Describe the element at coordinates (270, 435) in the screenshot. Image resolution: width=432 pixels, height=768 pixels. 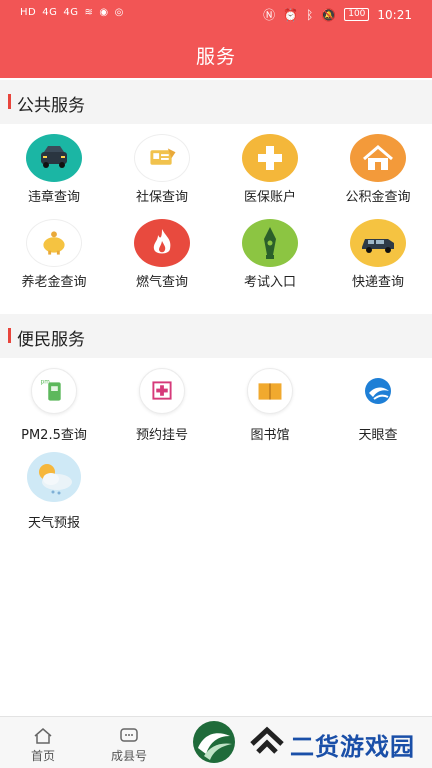
I see `service-label: 图书馆` at that location.